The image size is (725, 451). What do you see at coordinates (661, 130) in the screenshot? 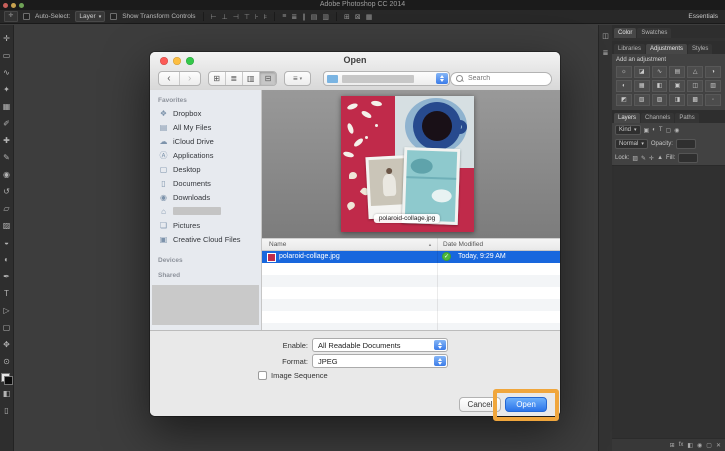
I see `filter-type-icon: T` at bounding box center [661, 130].